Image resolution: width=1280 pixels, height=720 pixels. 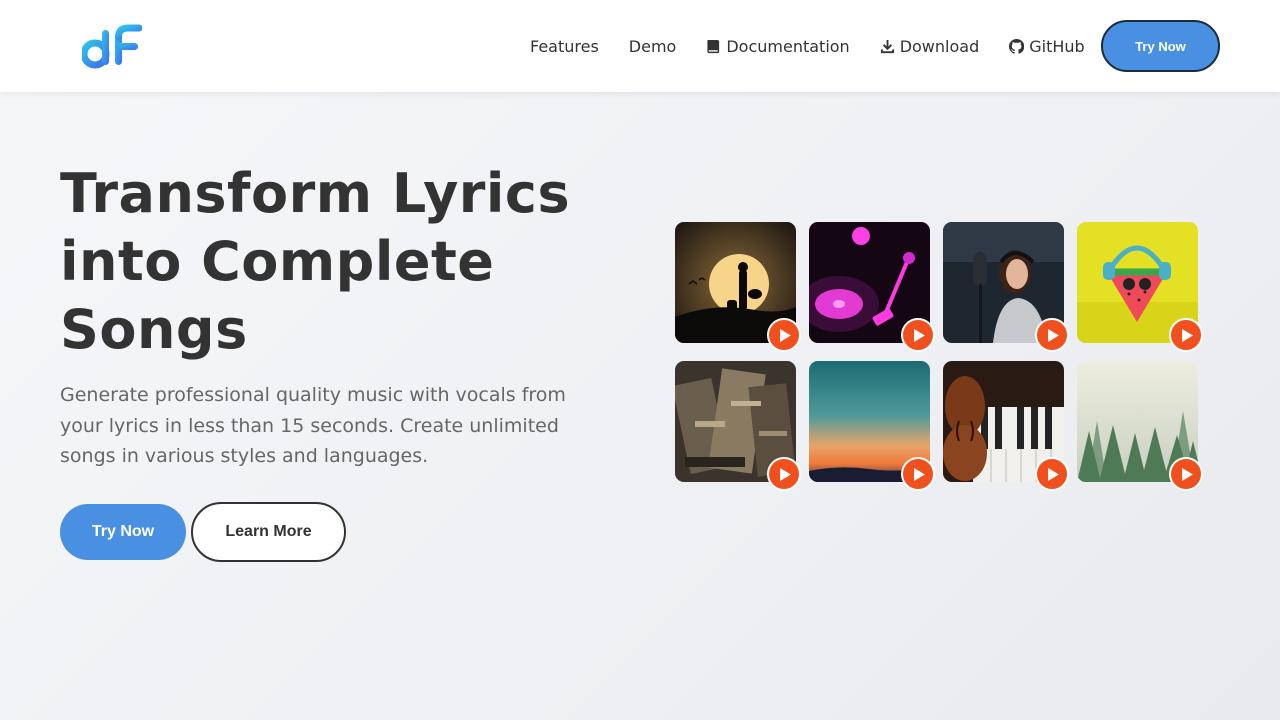 I want to click on nav-link-label: GitHub, so click(x=1057, y=46).